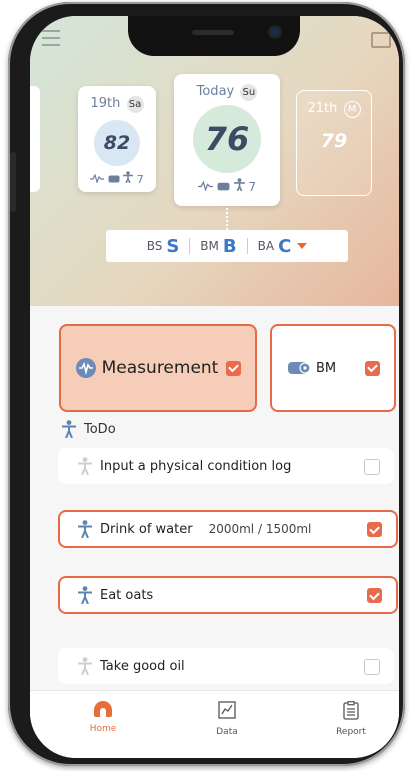 The image size is (413, 771). What do you see at coordinates (214, 36) in the screenshot?
I see `notch` at bounding box center [214, 36].